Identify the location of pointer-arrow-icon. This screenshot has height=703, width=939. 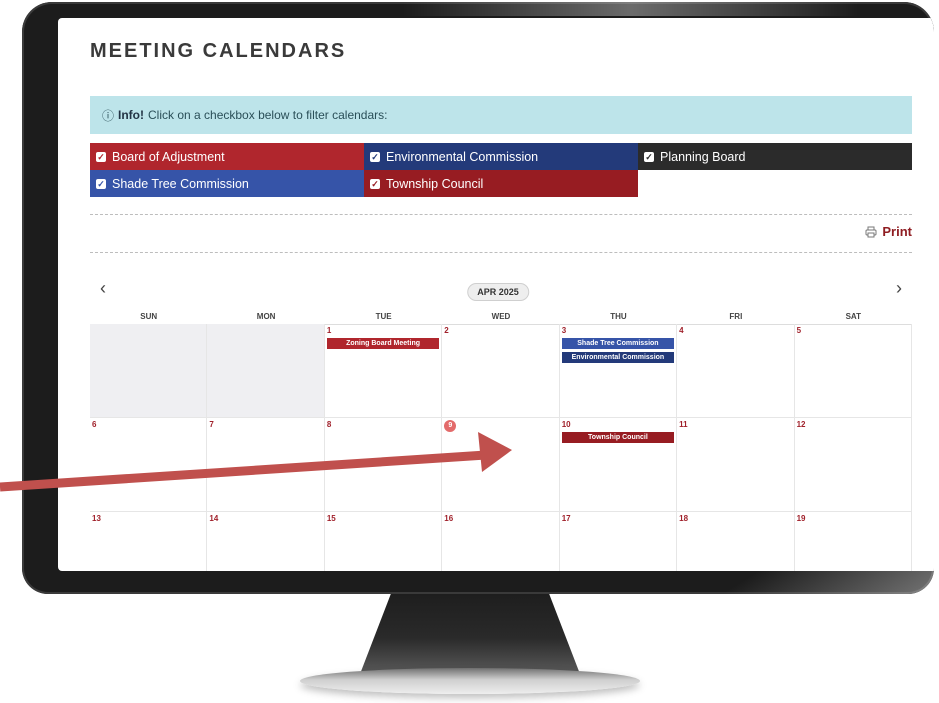
(256, 462).